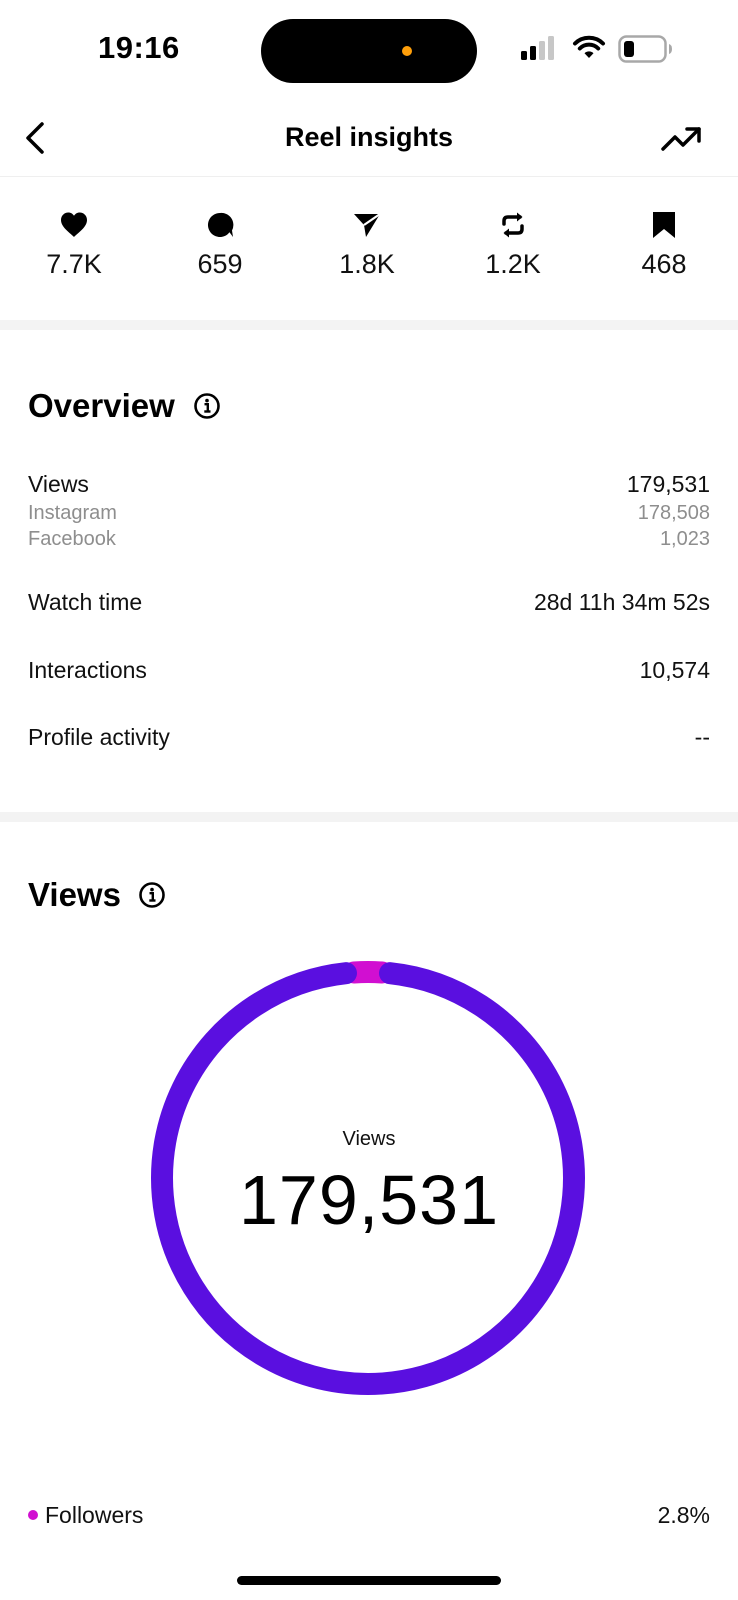 The width and height of the screenshot is (738, 1600). I want to click on followers-legend-label: Followers, so click(94, 1515).